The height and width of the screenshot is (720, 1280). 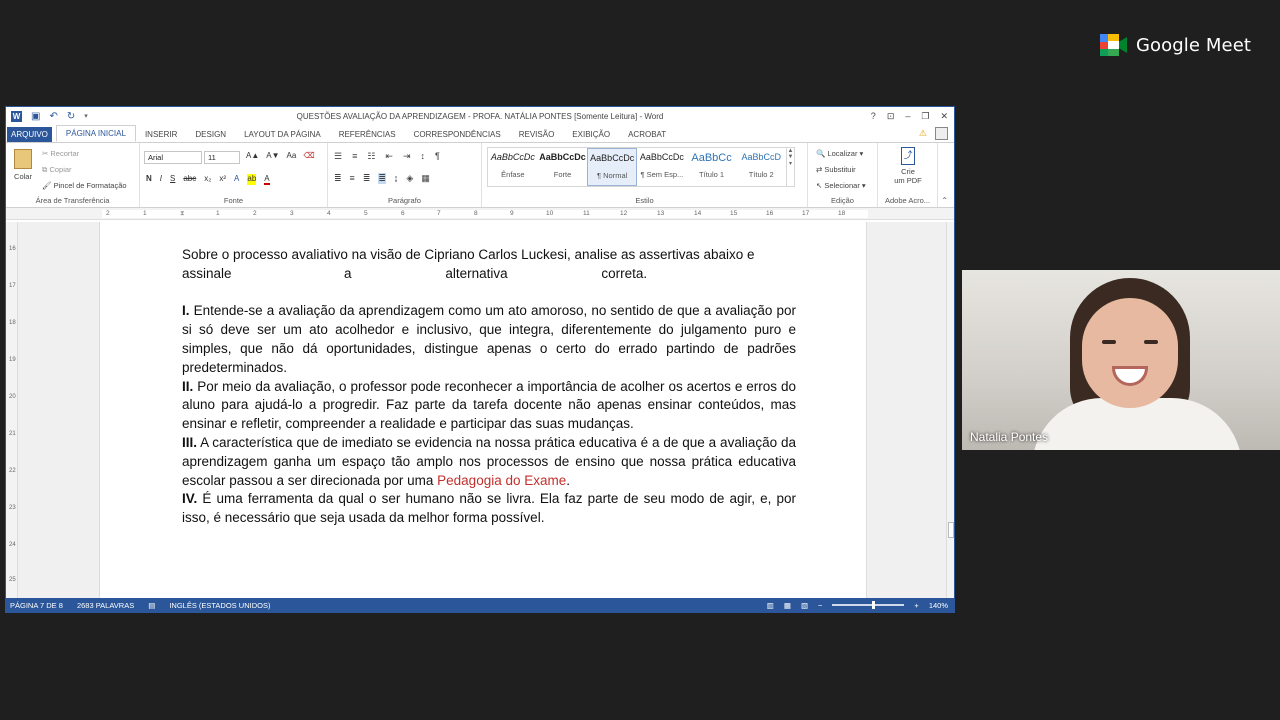 What do you see at coordinates (591, 136) in the screenshot?
I see `tab-exibicao: EXIBIÇÃO` at bounding box center [591, 136].